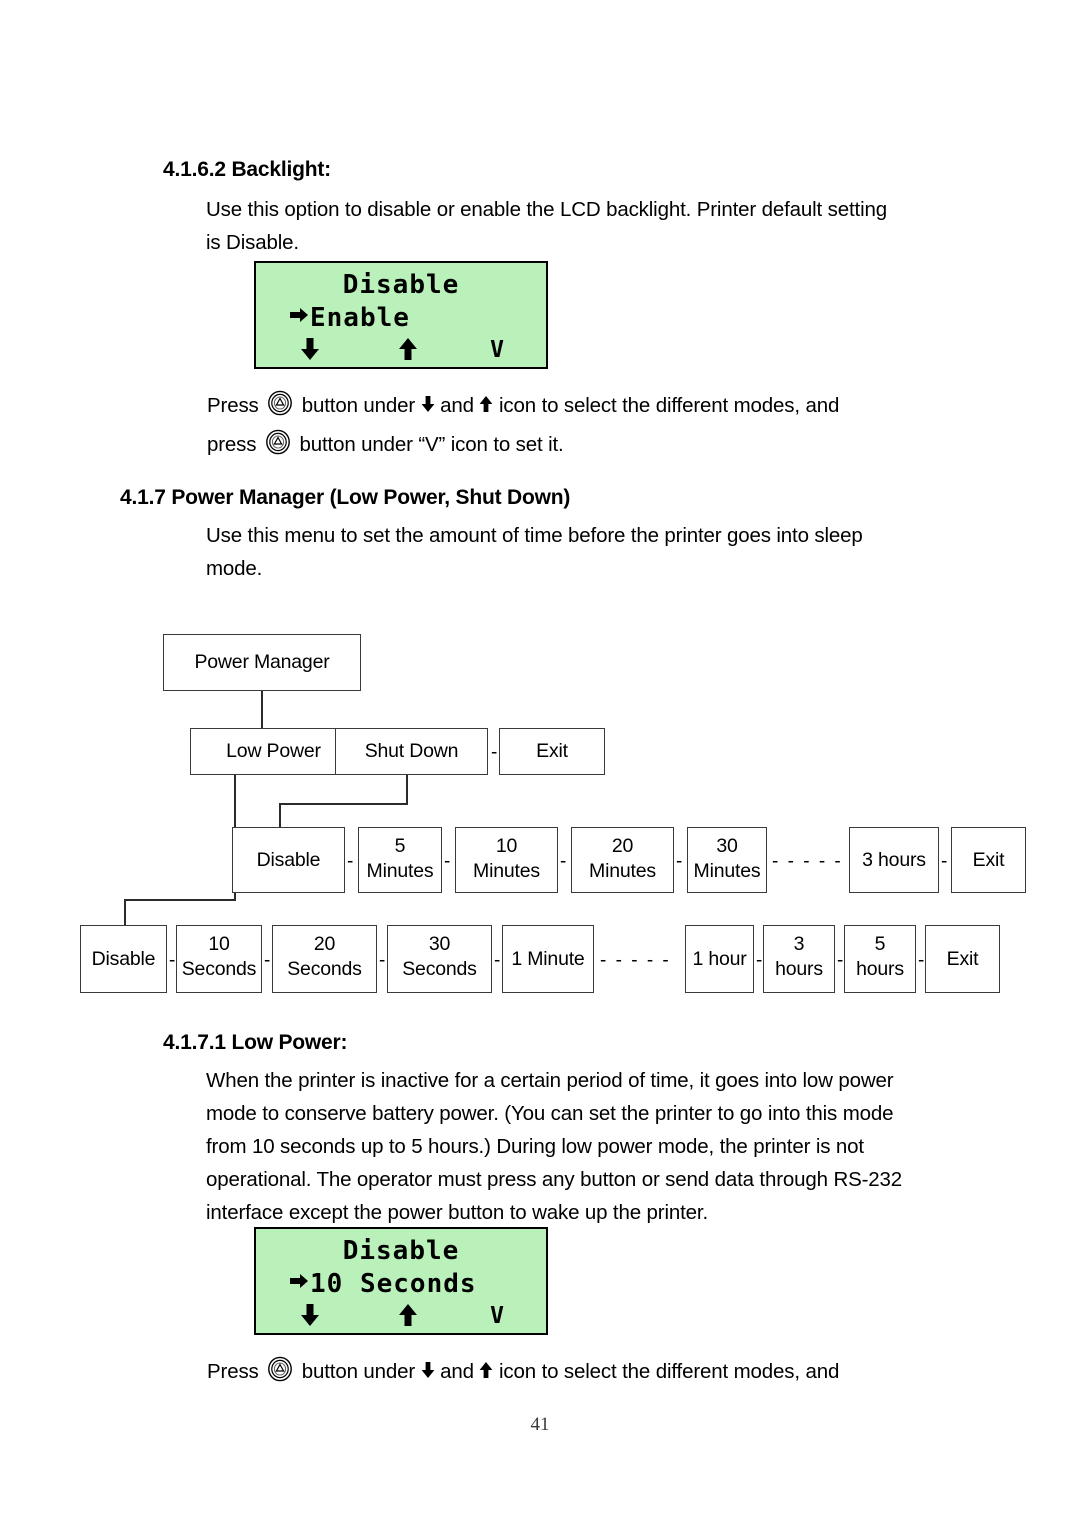 This screenshot has height=1527, width=1080. What do you see at coordinates (407, 789) in the screenshot?
I see `connector-shutdown-down` at bounding box center [407, 789].